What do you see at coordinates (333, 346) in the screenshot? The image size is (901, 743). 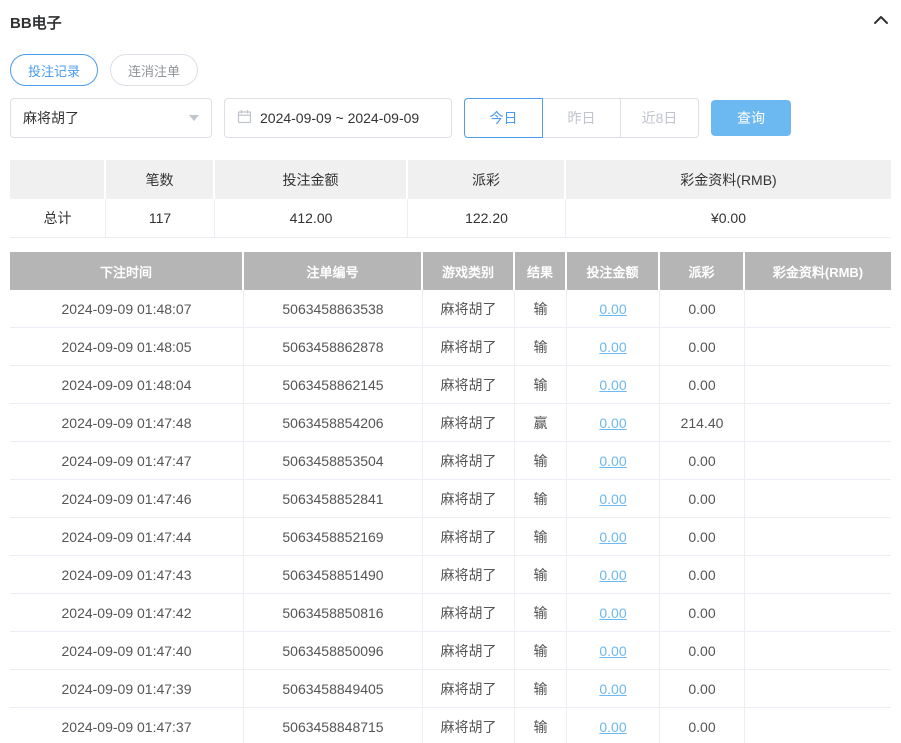 I see `cell-order-no: 5063458862878` at bounding box center [333, 346].